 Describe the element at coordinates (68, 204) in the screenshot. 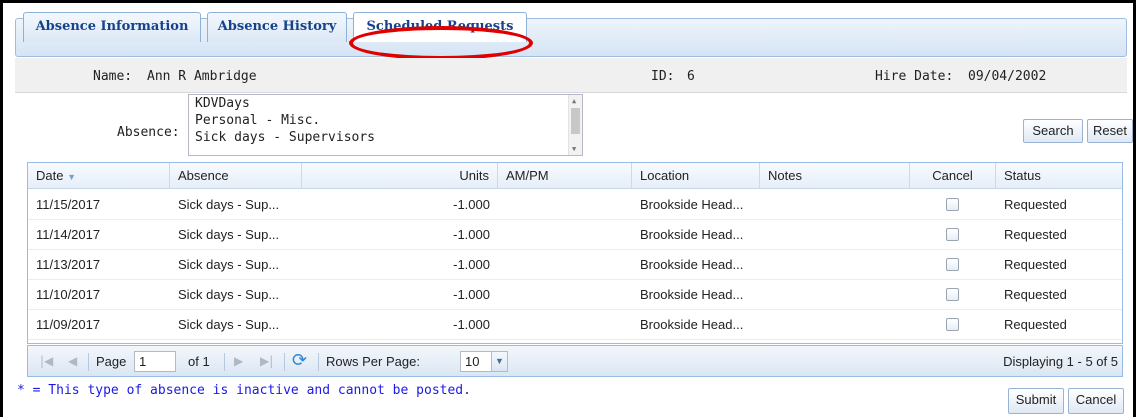

I see `cell-date: 11/15/2017` at that location.